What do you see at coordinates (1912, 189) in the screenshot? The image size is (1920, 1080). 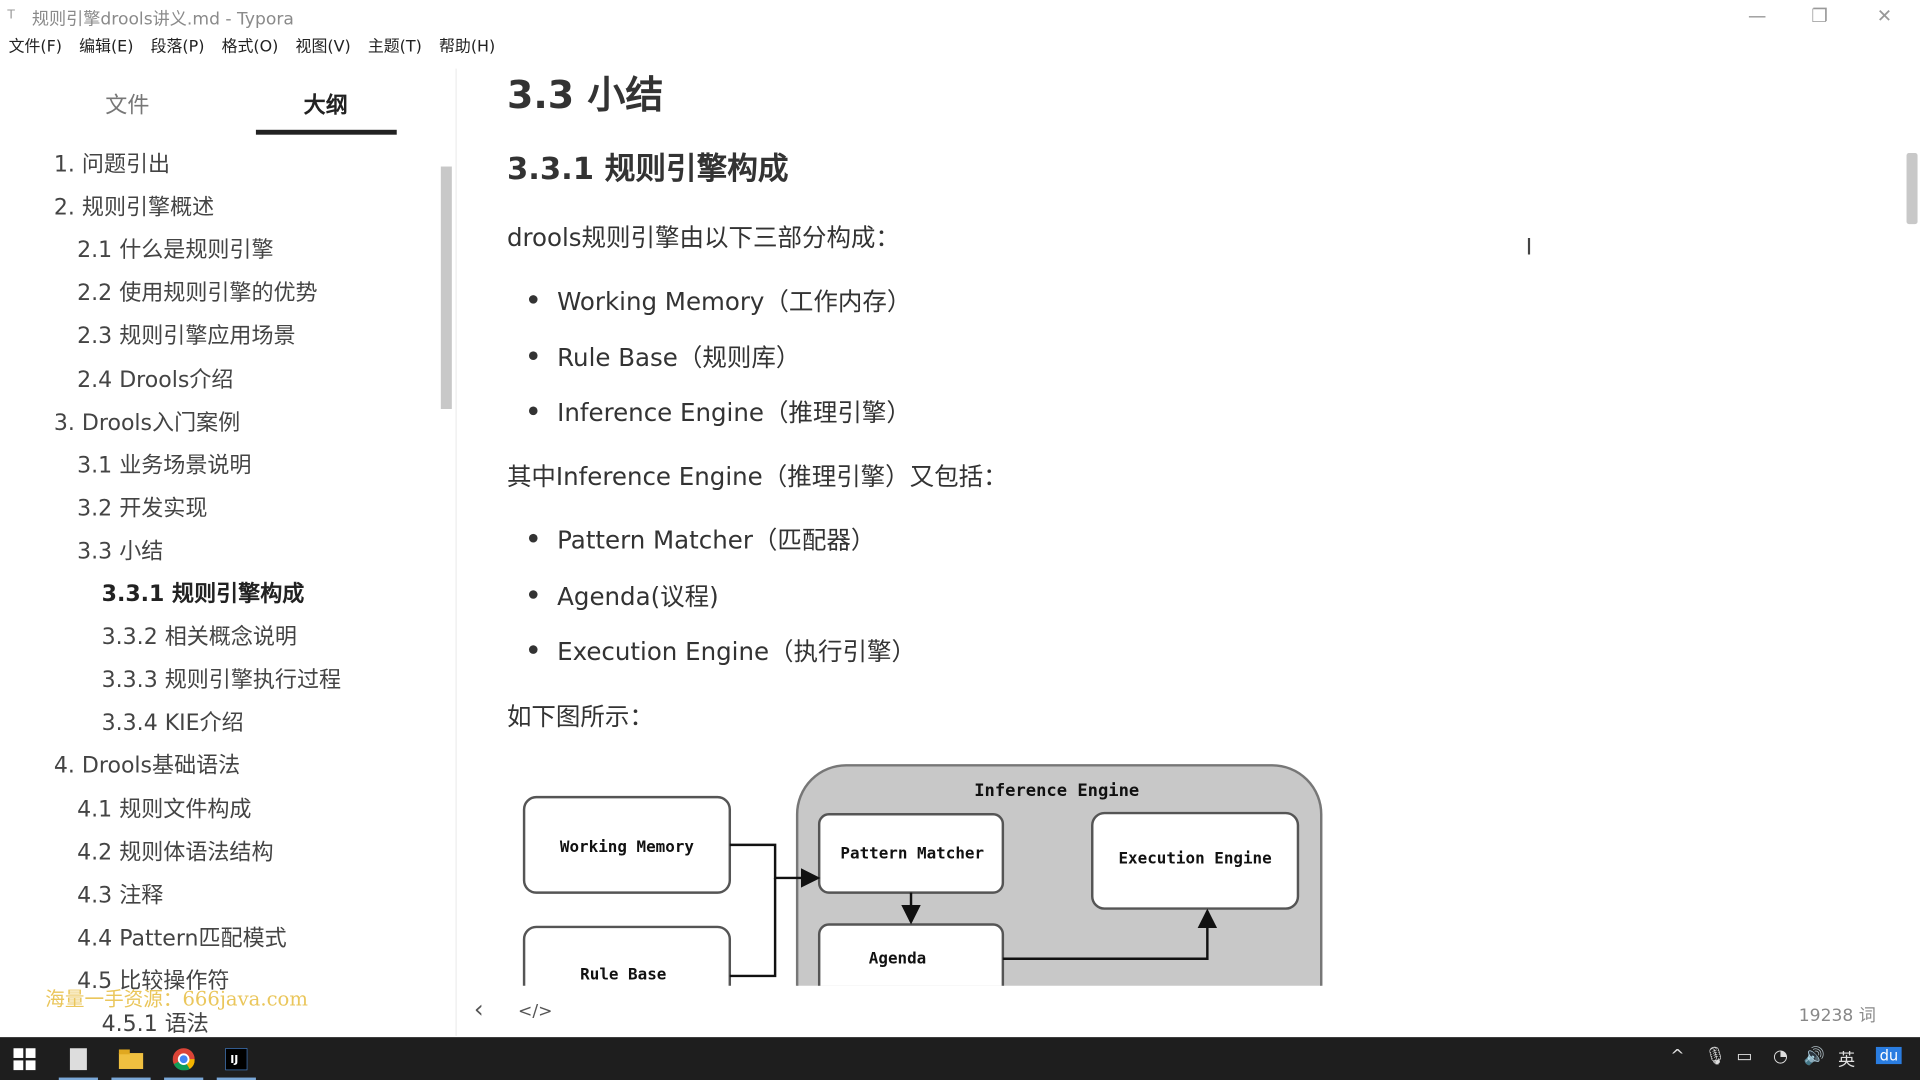 I see `editor-scrollbar` at bounding box center [1912, 189].